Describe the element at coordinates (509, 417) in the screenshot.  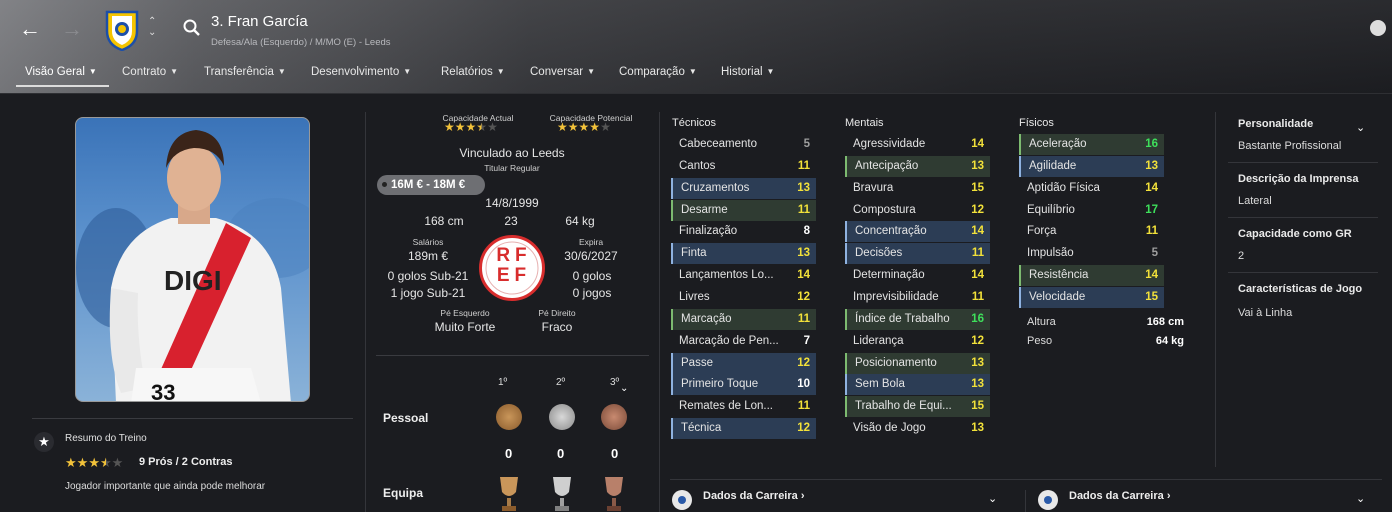
I see `gold-medal-icon` at that location.